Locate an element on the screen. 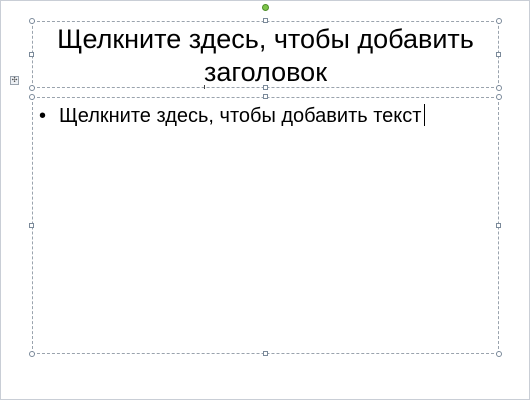 This screenshot has width=530, height=400. title-placeholder-text: Щелкните здесь, чтобы добавить заголовок is located at coordinates (265, 56).